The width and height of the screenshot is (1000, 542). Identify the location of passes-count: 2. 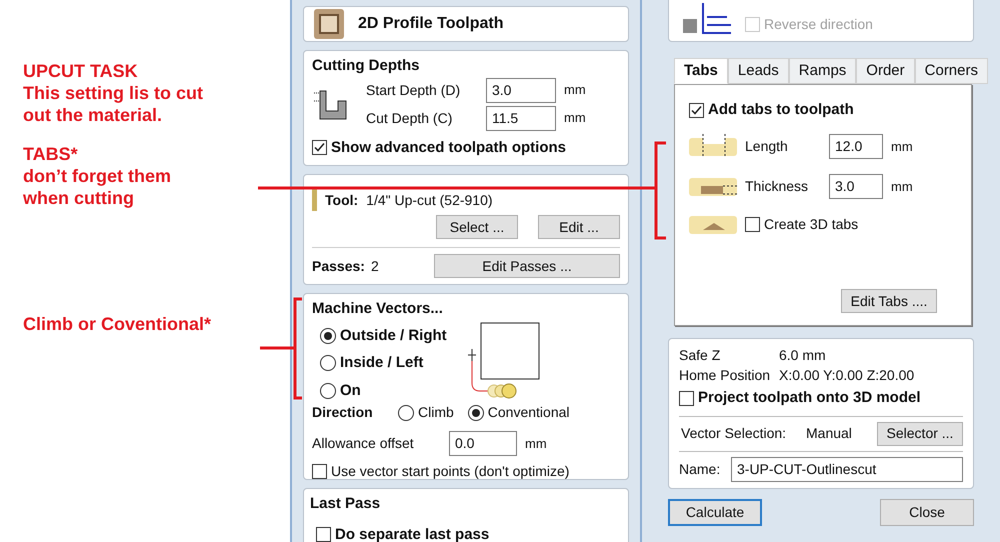
(374, 266).